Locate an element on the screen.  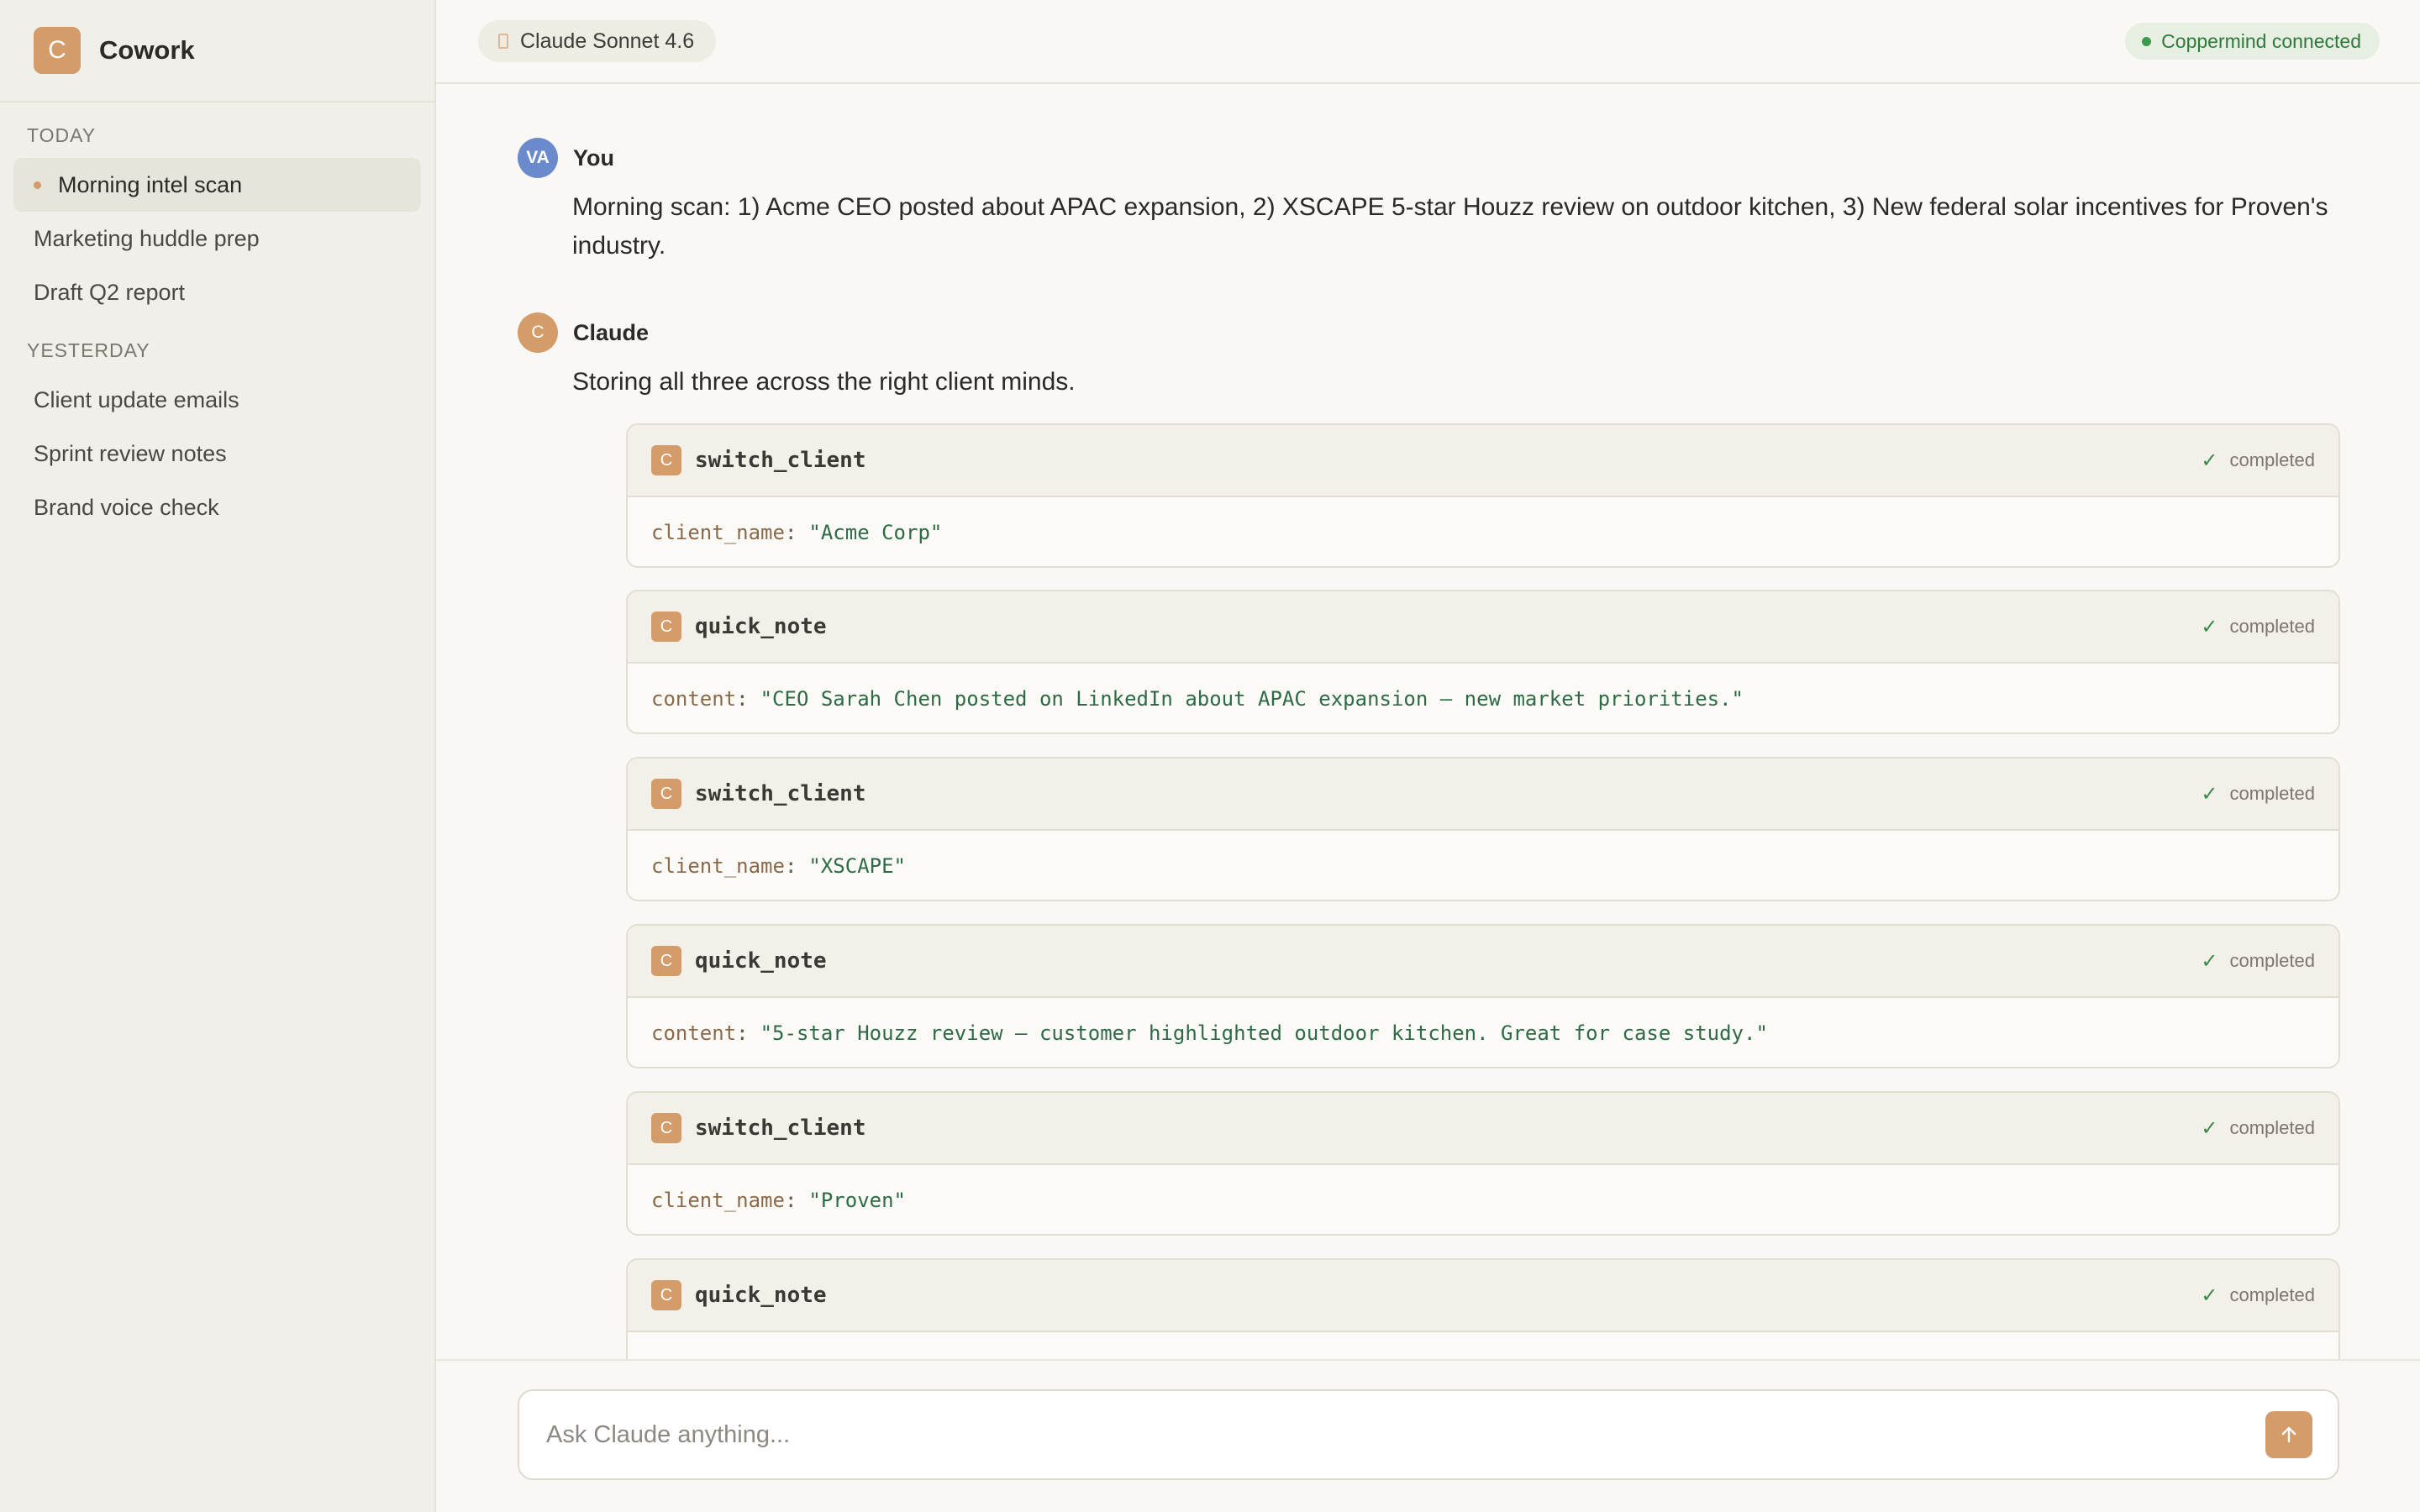
sidebar-item-sprint-review-notes: Sprint review notes is located at coordinates (217, 453).